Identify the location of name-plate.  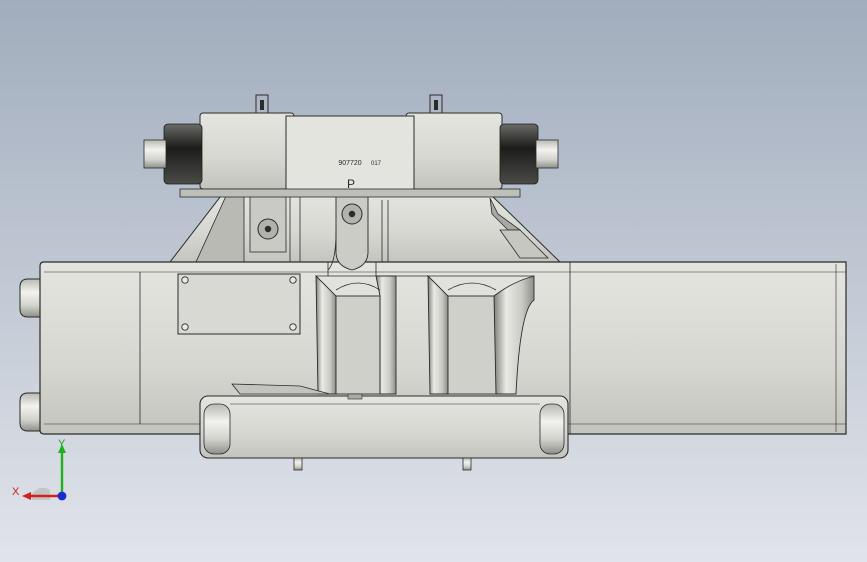
(239, 304).